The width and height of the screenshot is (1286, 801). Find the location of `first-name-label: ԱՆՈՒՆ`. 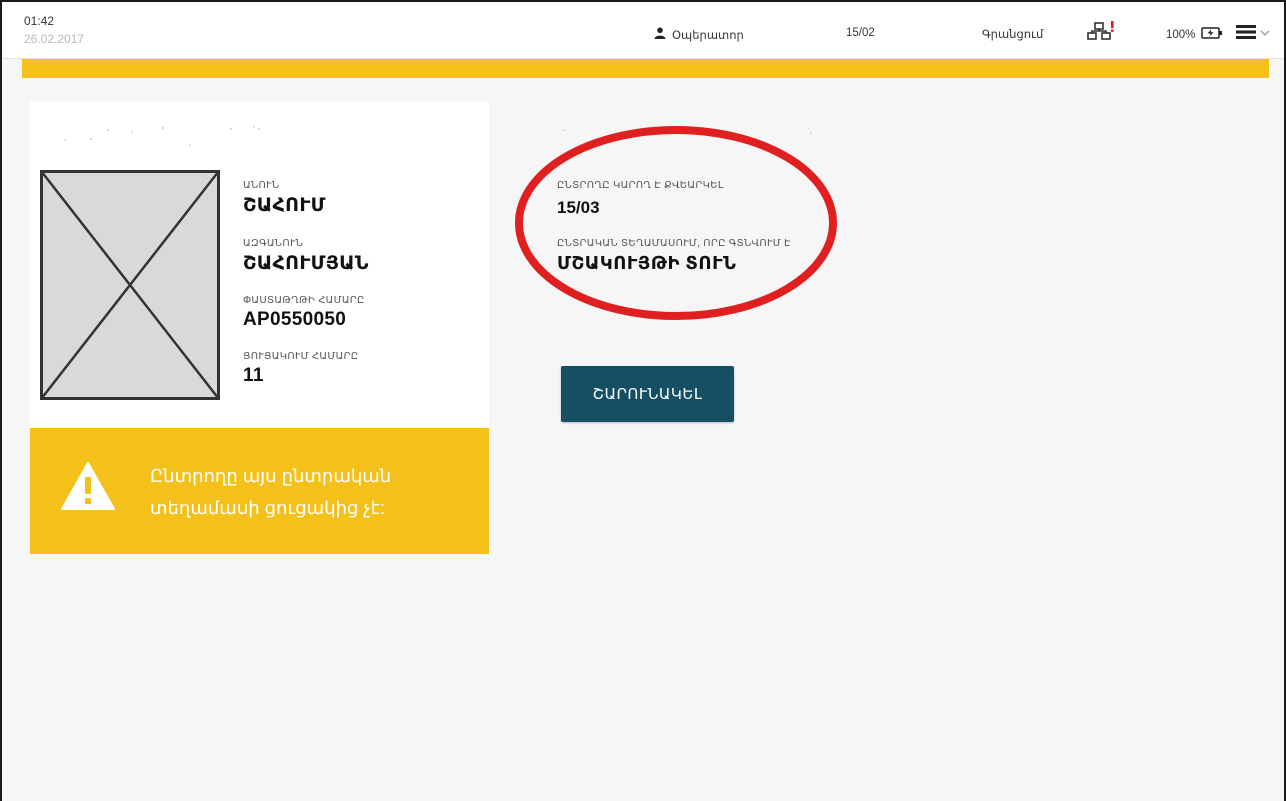

first-name-label: ԱՆՈՒՆ is located at coordinates (261, 185).